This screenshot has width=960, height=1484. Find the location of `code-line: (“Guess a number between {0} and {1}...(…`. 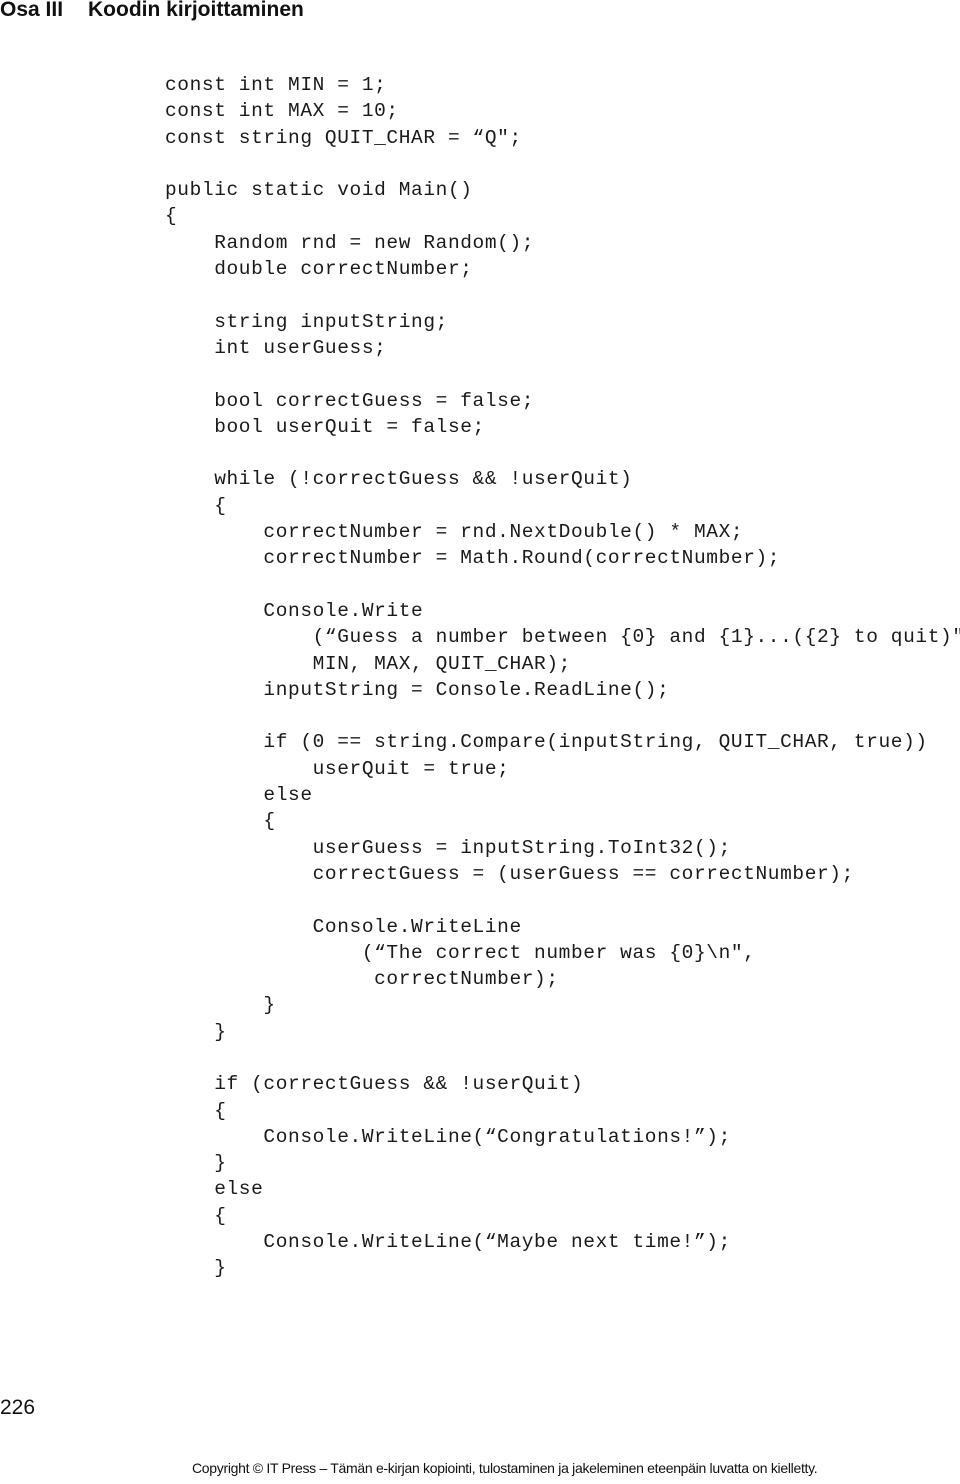

code-line: (“Guess a number between {0} and {1}...(… is located at coordinates (562, 637).